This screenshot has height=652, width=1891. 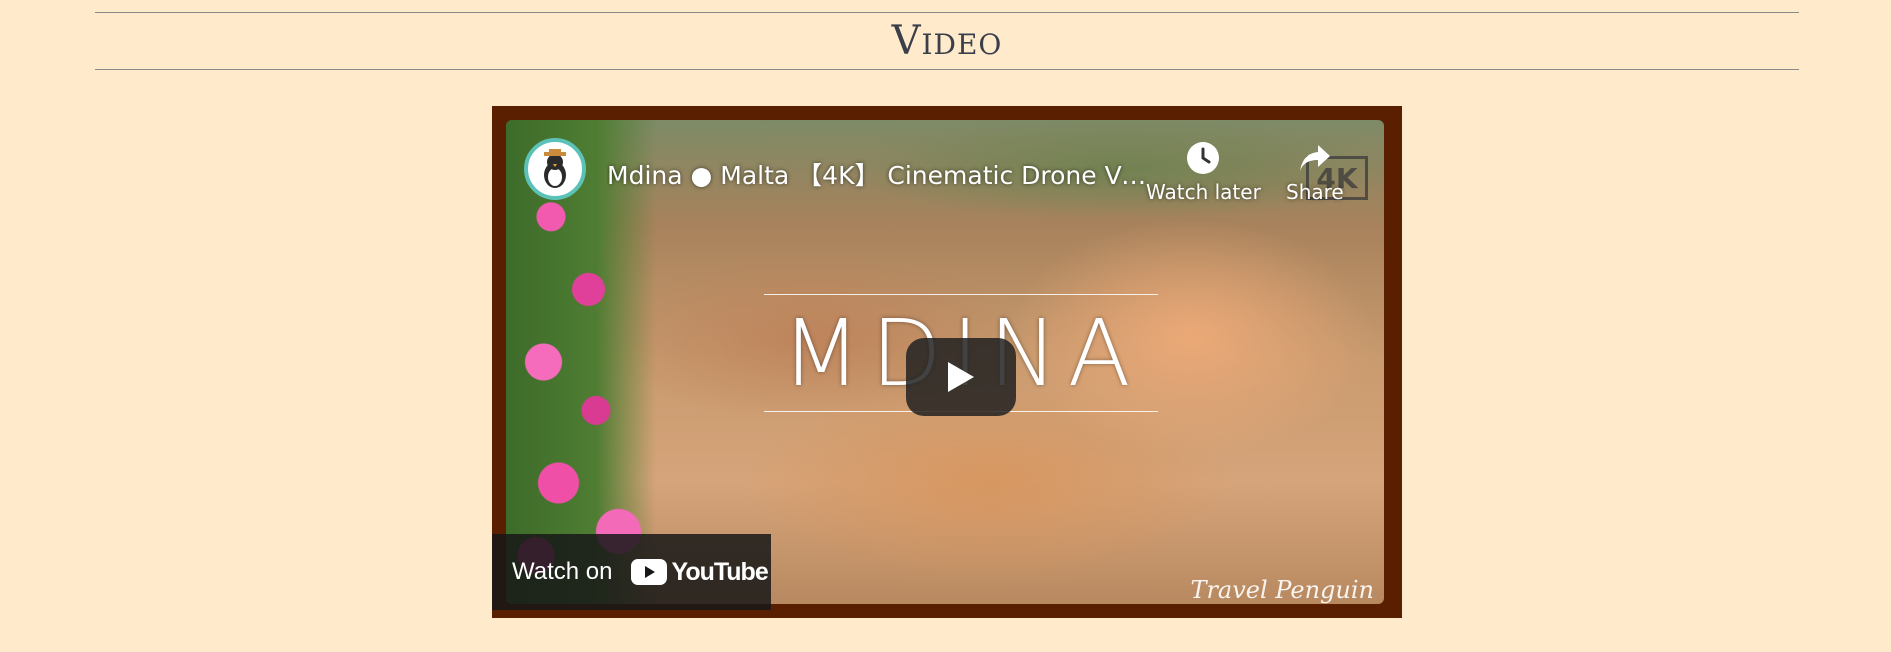 What do you see at coordinates (1315, 192) in the screenshot?
I see `share-label: Share` at bounding box center [1315, 192].